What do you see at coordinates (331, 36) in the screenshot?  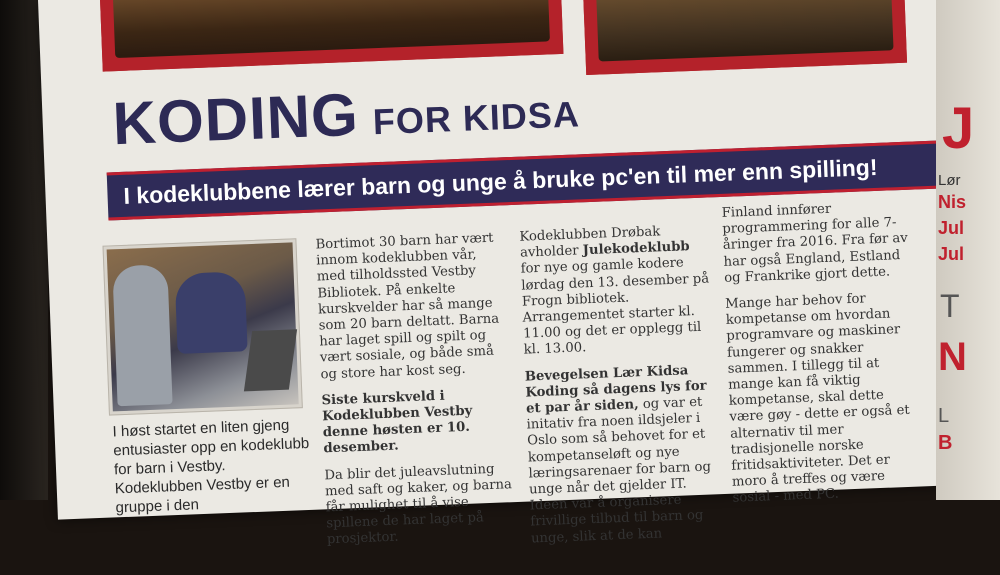 I see `top-photo-left` at bounding box center [331, 36].